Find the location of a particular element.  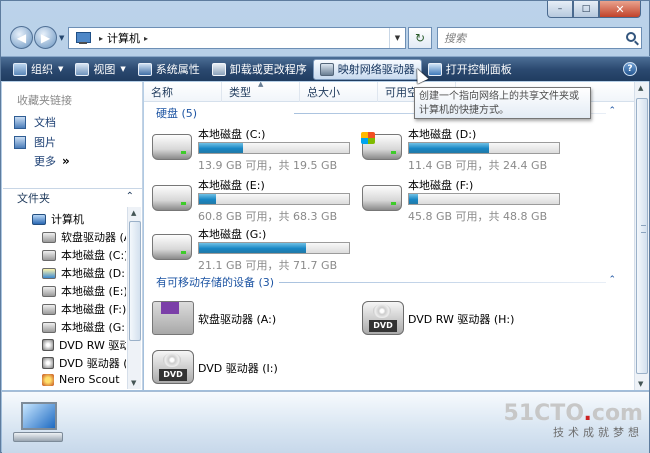

open-control-panel-button: 打开控制面板 is located at coordinates (470, 69).